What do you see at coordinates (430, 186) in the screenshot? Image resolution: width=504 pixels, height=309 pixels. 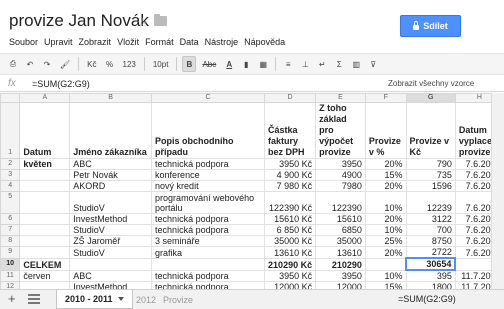 I see `cell: 1596` at bounding box center [430, 186].